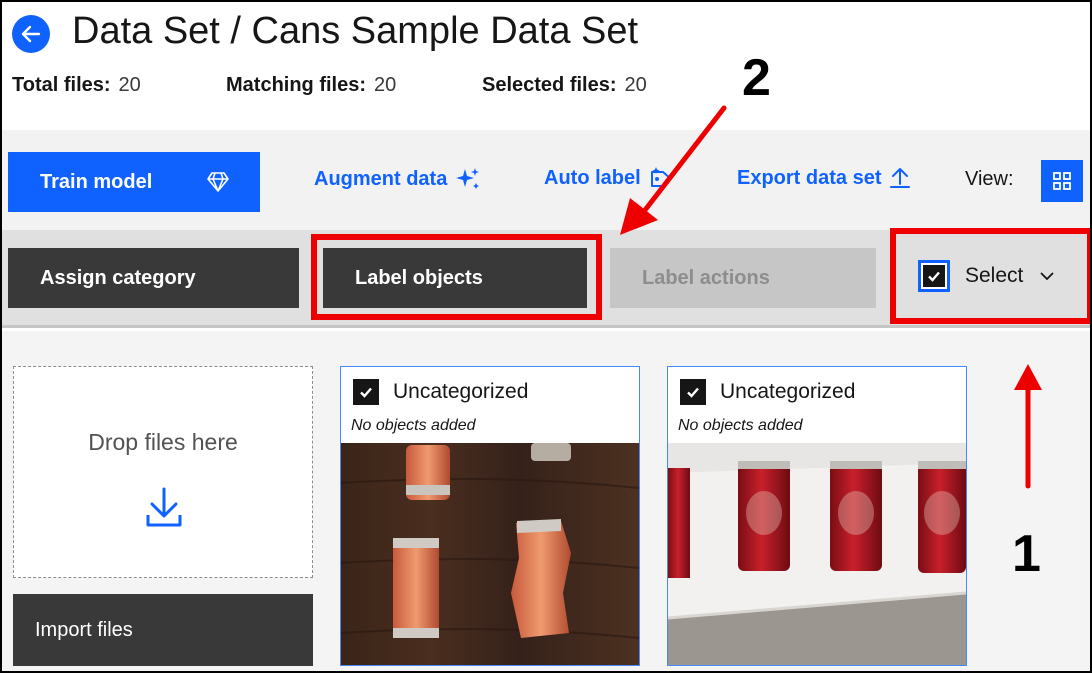  Describe the element at coordinates (817, 554) in the screenshot. I see `card-thumbnail-cans-on-counter` at that location.